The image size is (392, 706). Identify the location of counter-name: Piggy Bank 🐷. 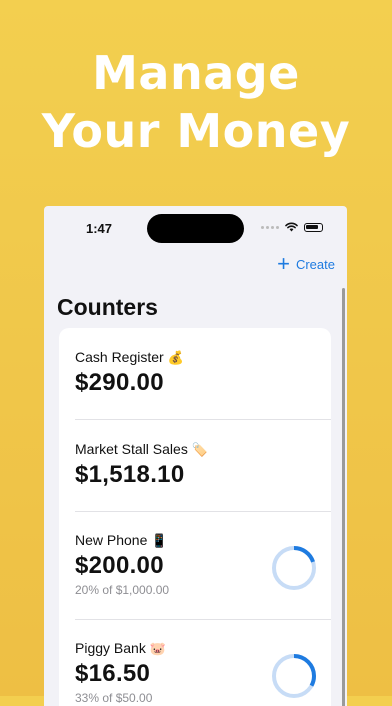
(121, 648).